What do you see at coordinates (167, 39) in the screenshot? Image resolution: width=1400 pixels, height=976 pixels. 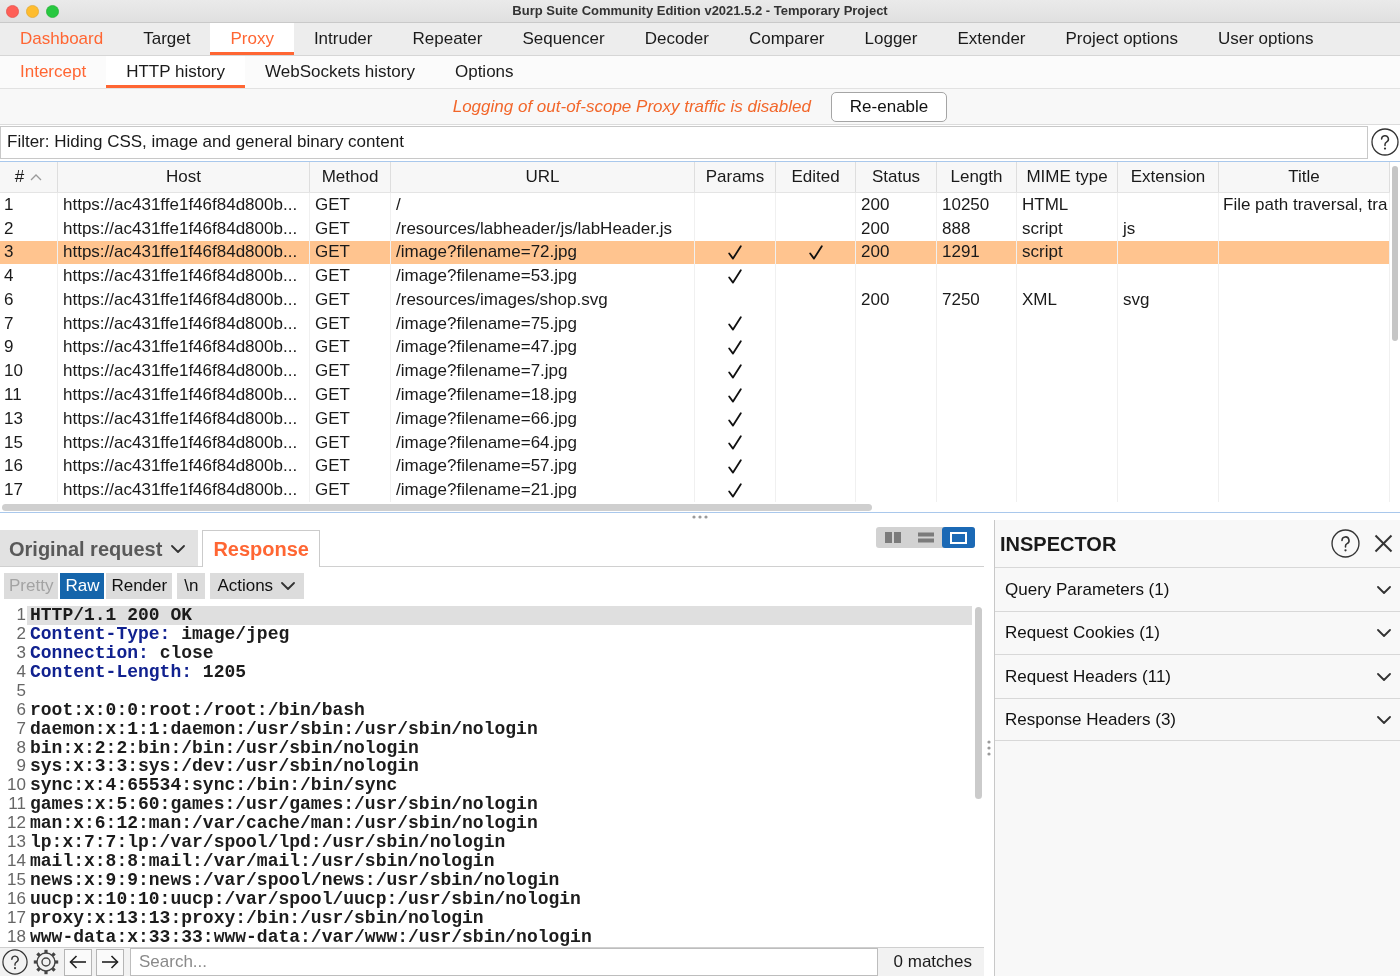 I see `tab: Target` at bounding box center [167, 39].